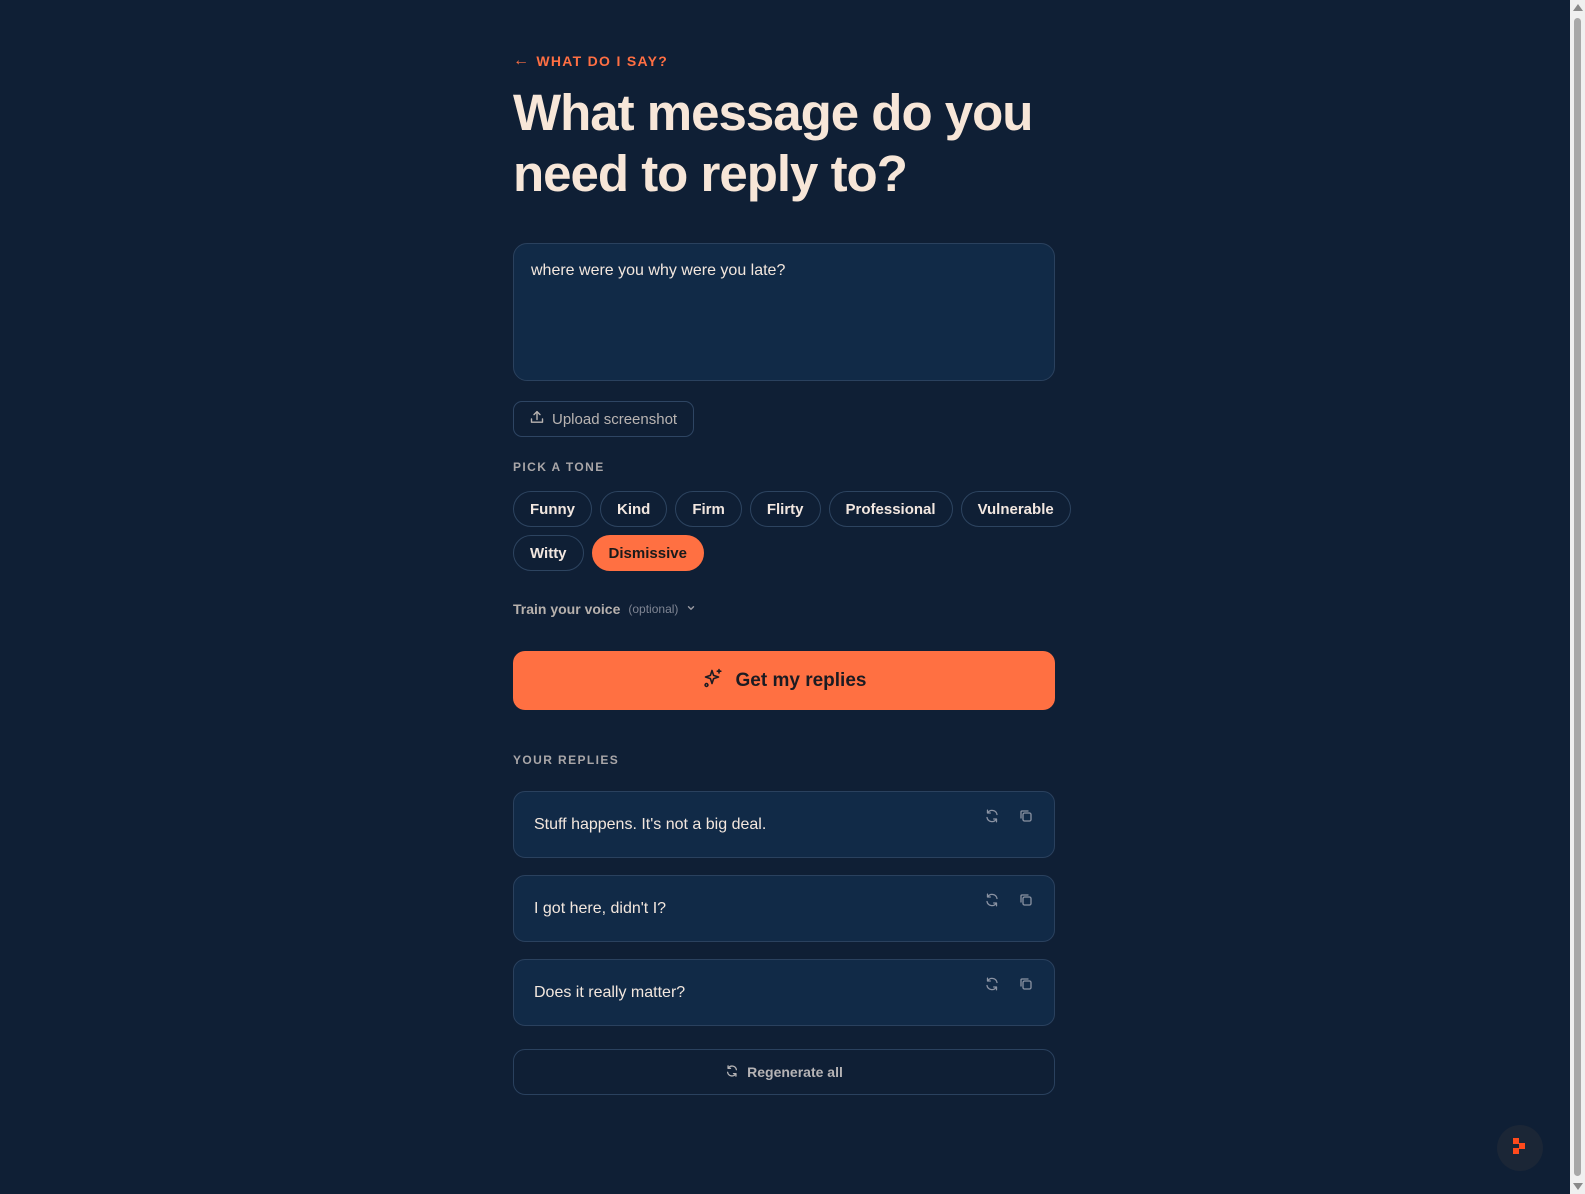  What do you see at coordinates (615, 419) in the screenshot?
I see `upload-screenshot-label: Upload screenshot` at bounding box center [615, 419].